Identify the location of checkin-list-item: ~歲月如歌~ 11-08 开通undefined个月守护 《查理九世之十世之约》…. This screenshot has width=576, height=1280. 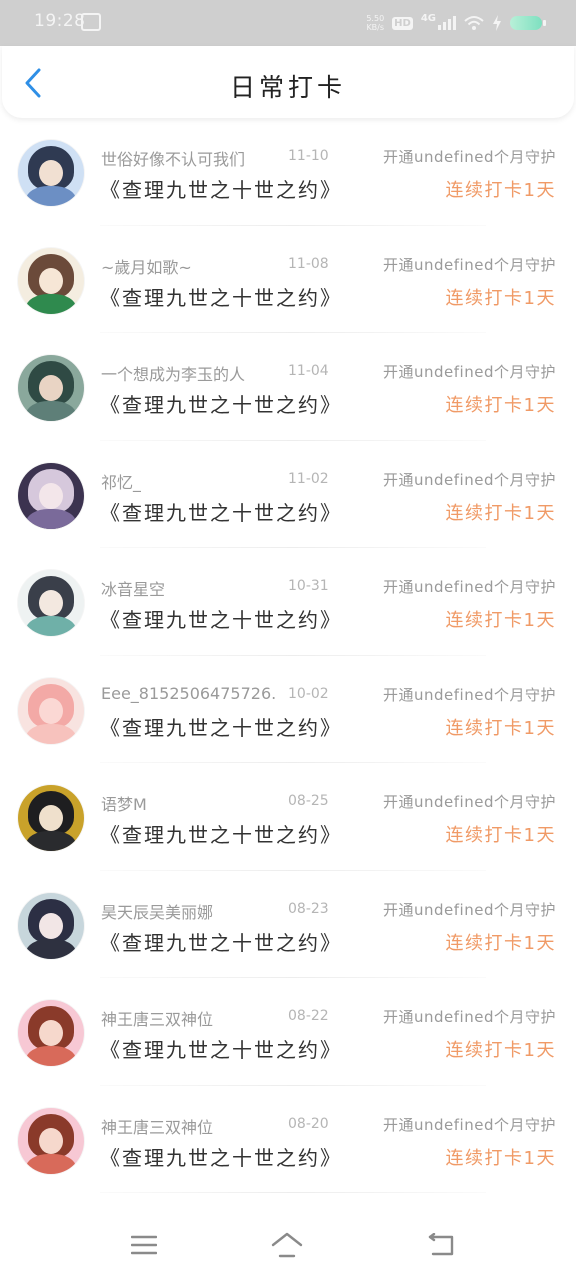
(288, 280).